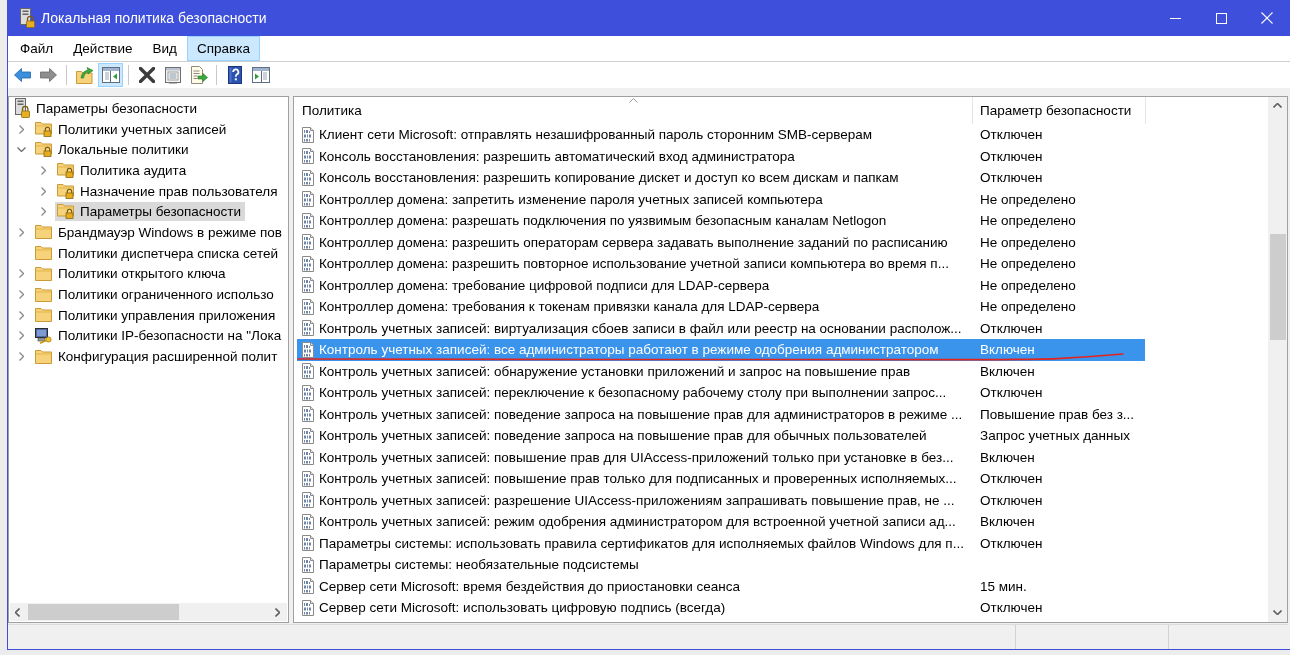  I want to click on tree-item: Политика аудита, so click(123, 170).